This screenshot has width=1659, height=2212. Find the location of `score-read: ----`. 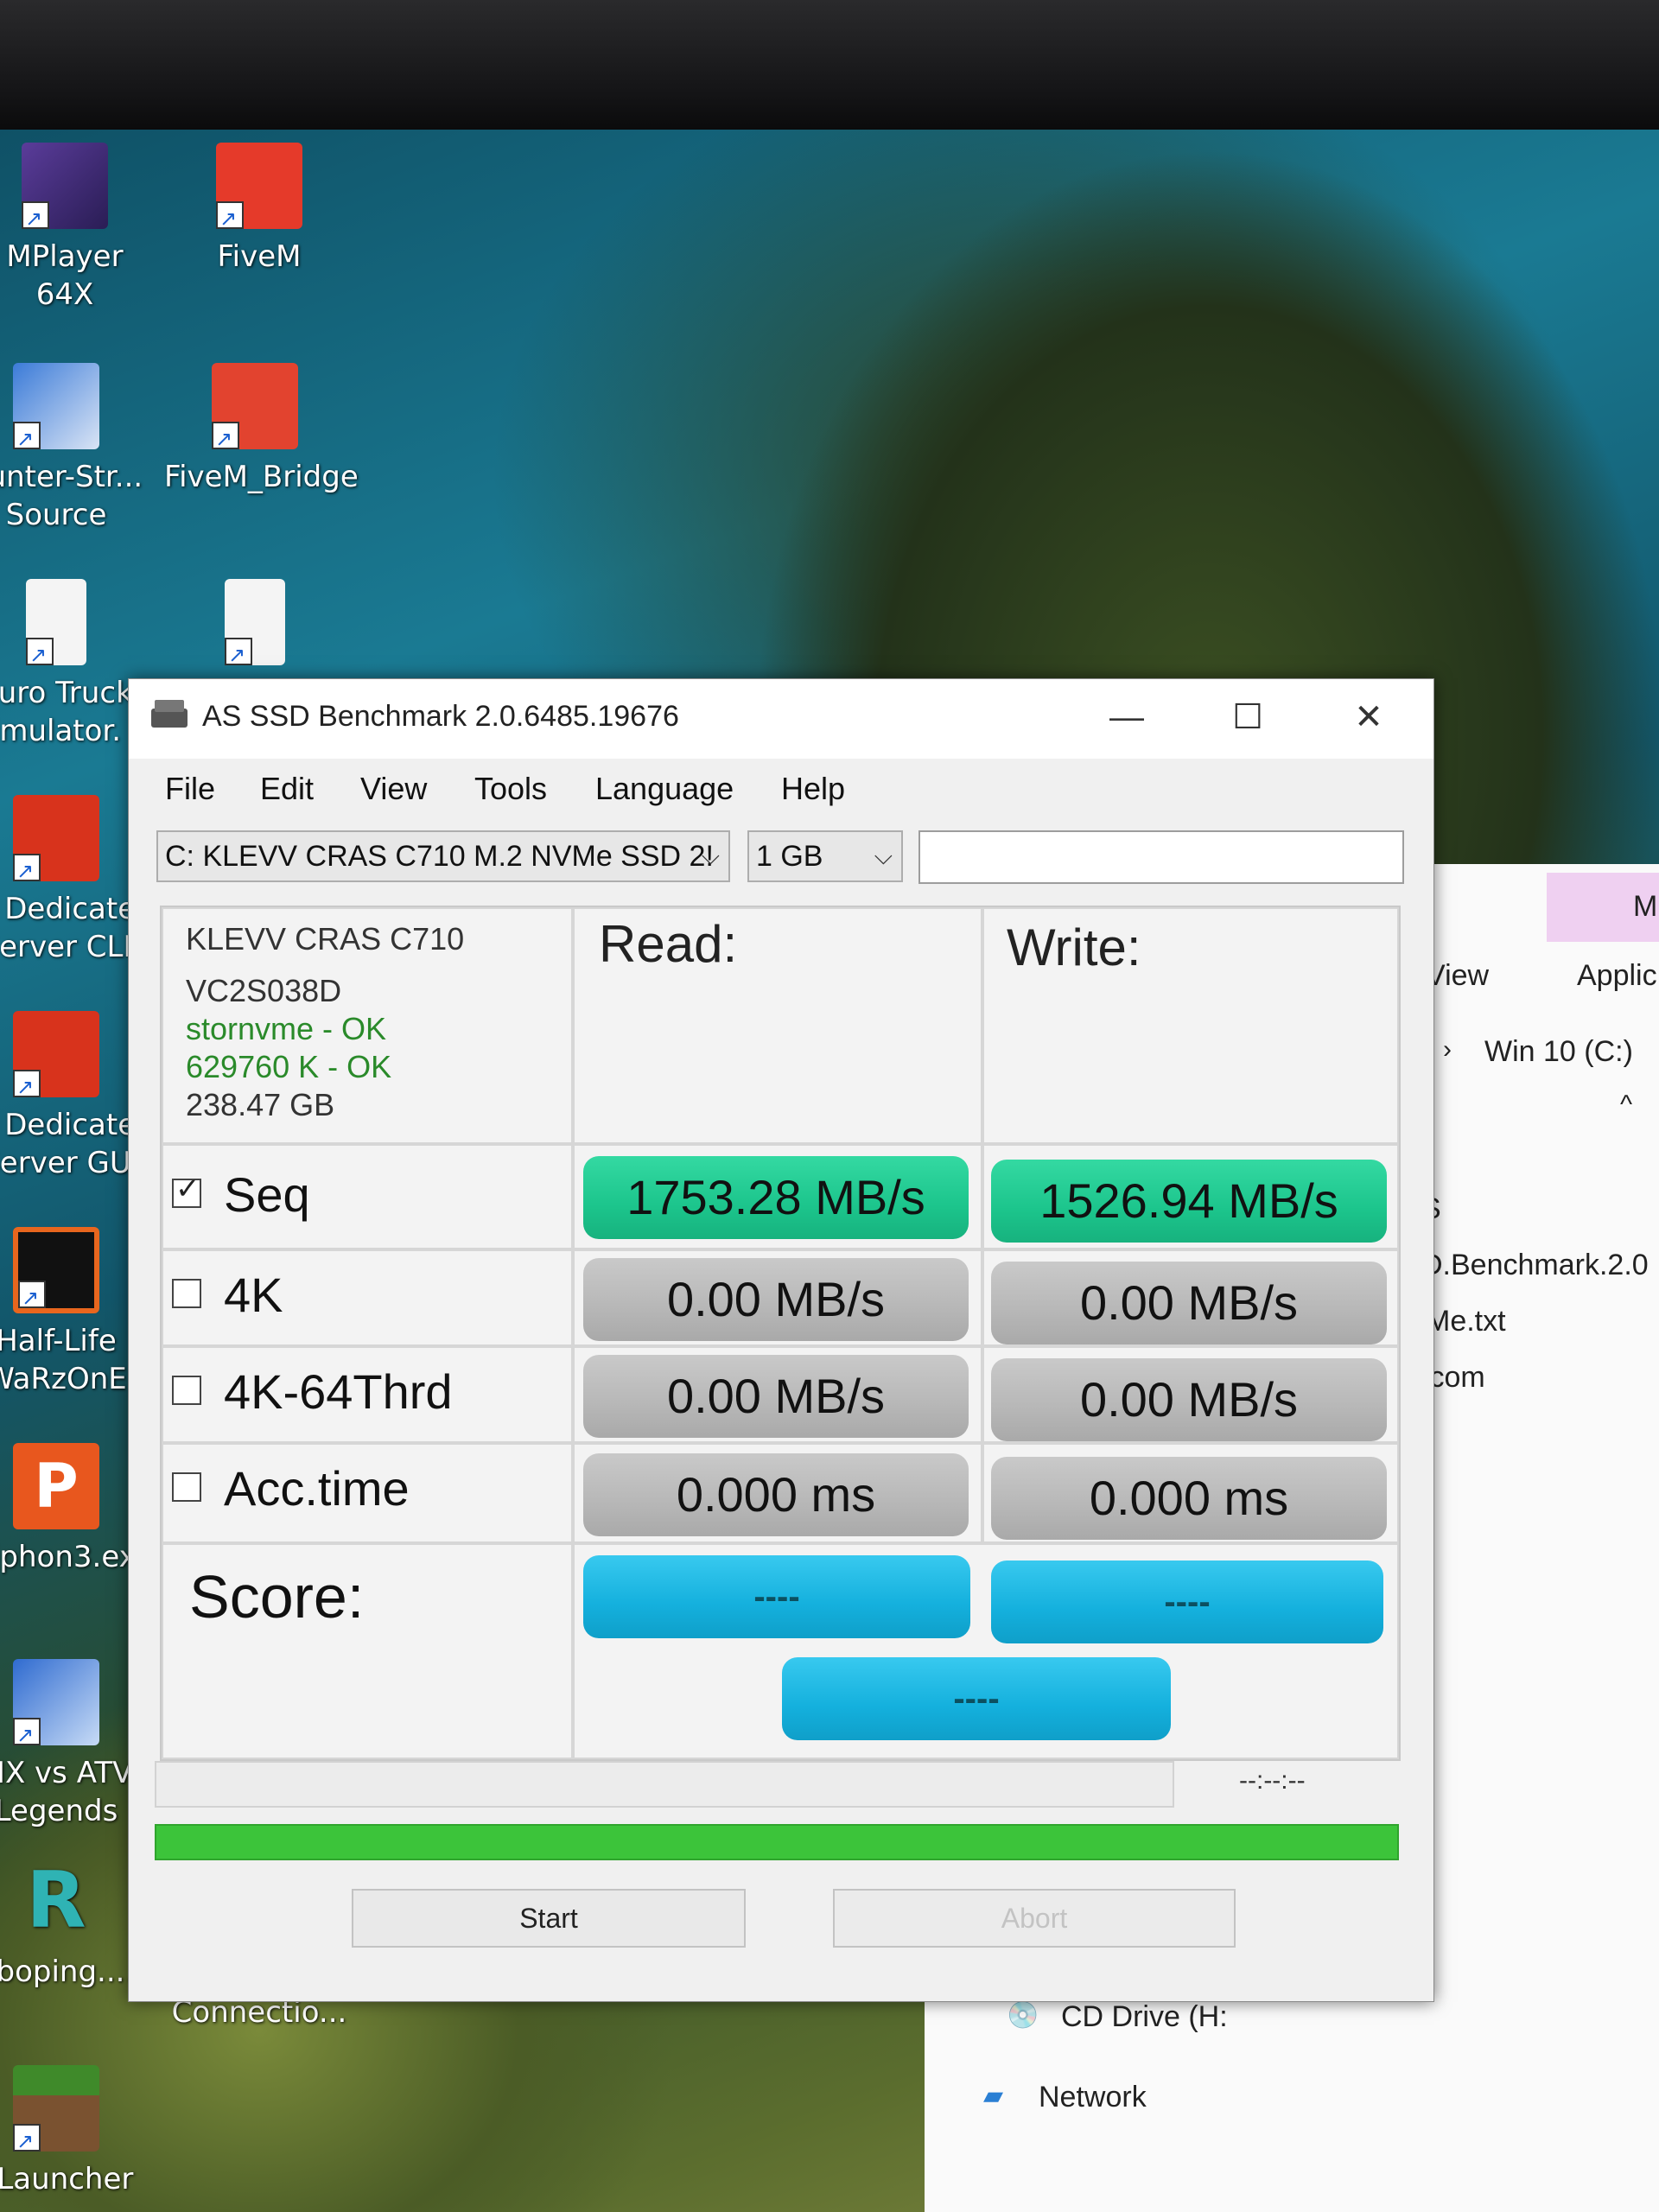

score-read: ---- is located at coordinates (776, 1596).